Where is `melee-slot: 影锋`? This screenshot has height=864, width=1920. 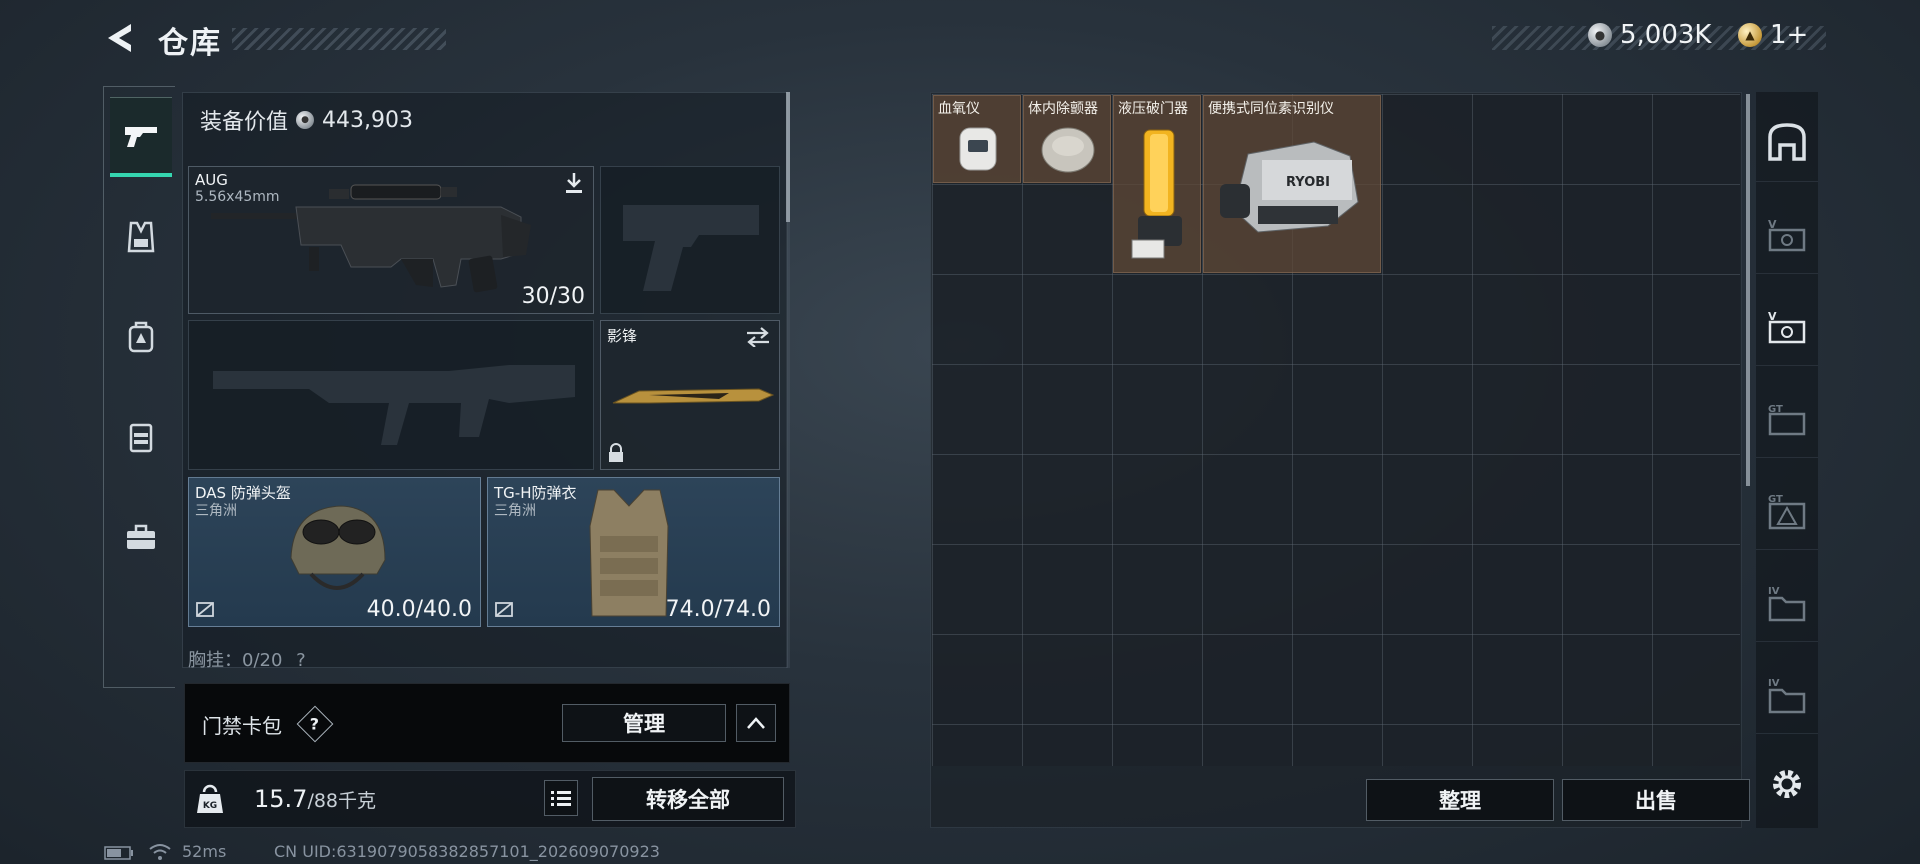 melee-slot: 影锋 is located at coordinates (690, 395).